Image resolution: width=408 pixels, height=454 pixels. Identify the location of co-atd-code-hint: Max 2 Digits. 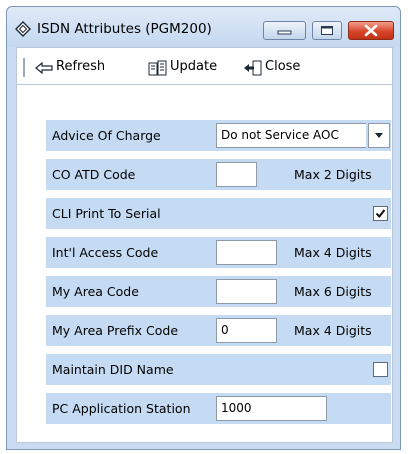
(333, 174).